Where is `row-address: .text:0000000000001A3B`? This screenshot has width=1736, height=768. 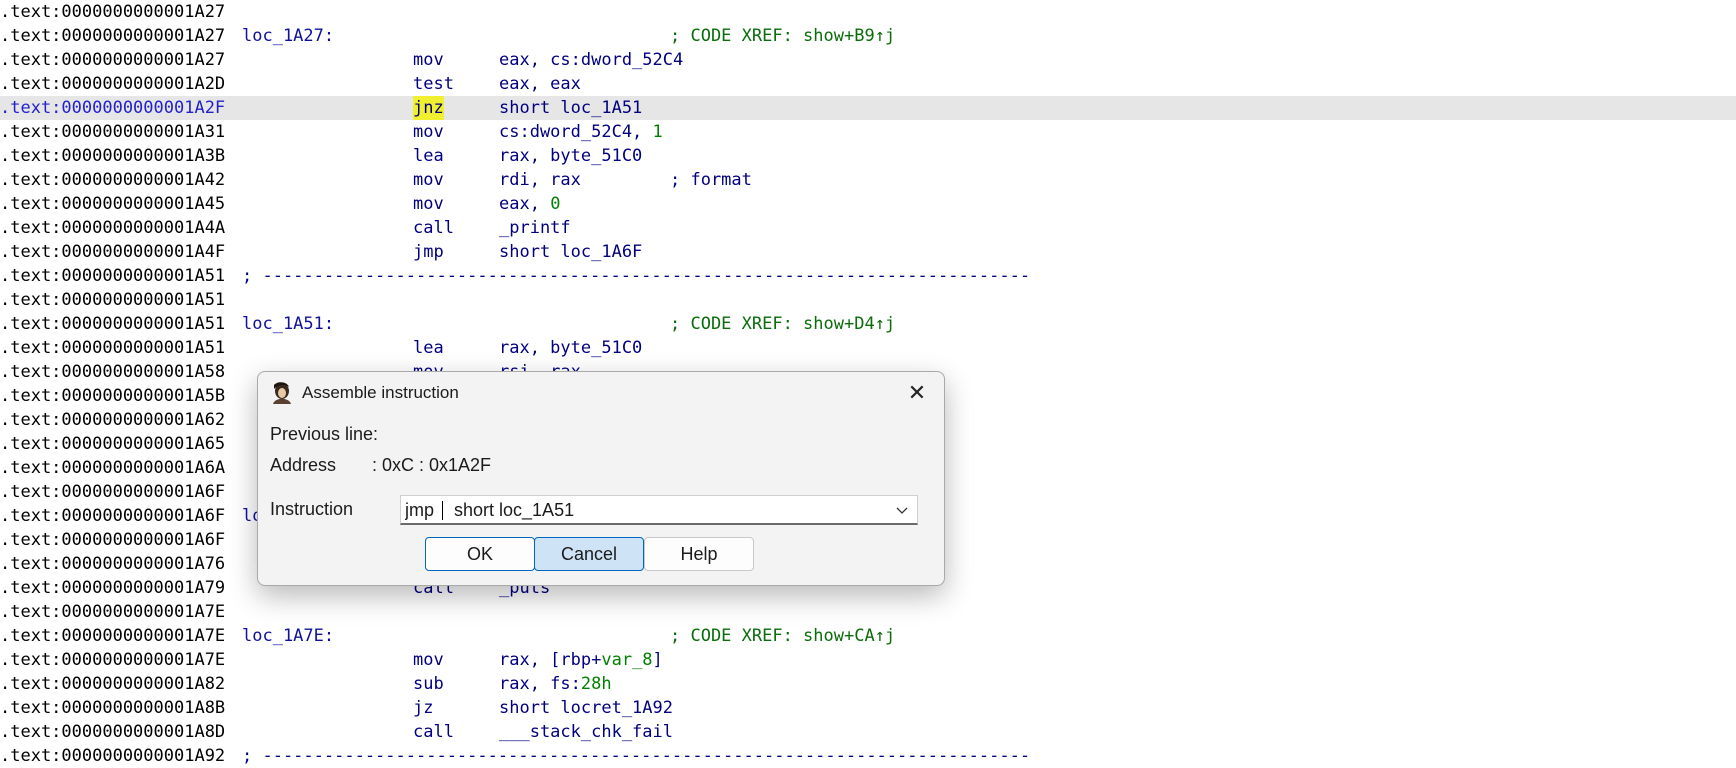
row-address: .text:0000000000001A3B is located at coordinates (112, 156).